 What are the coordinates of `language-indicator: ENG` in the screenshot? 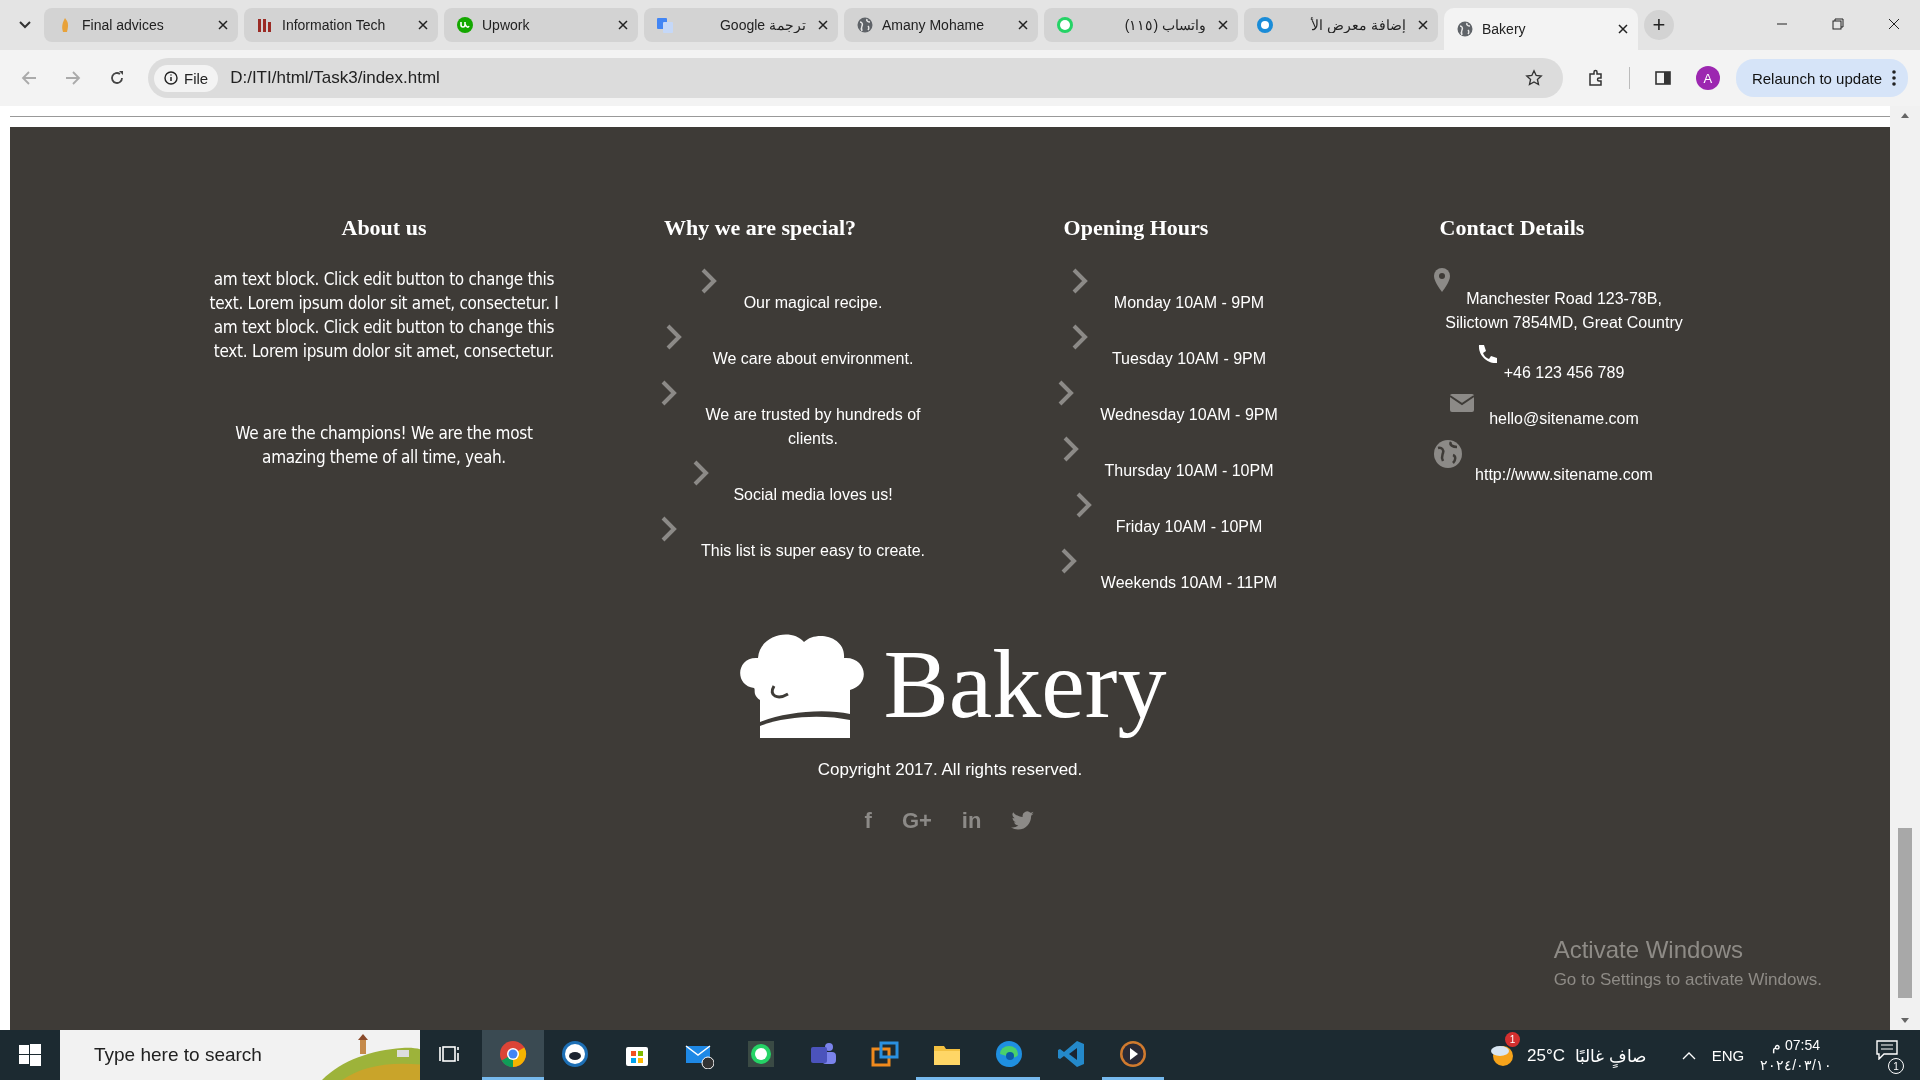 It's located at (1728, 1055).